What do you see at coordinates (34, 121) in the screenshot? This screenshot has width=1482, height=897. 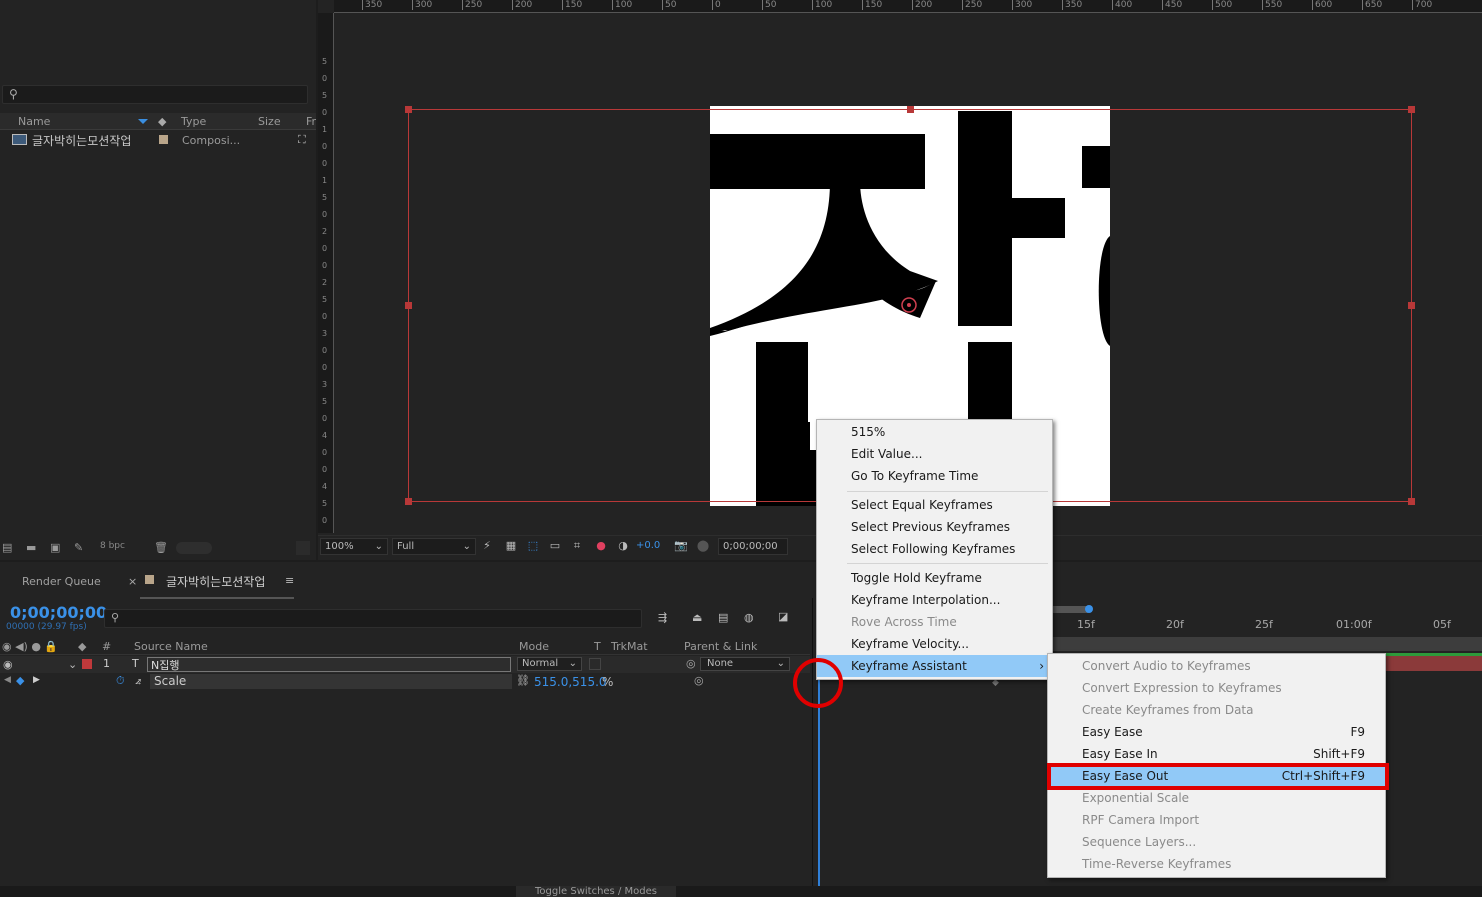 I see `col-name: Name` at bounding box center [34, 121].